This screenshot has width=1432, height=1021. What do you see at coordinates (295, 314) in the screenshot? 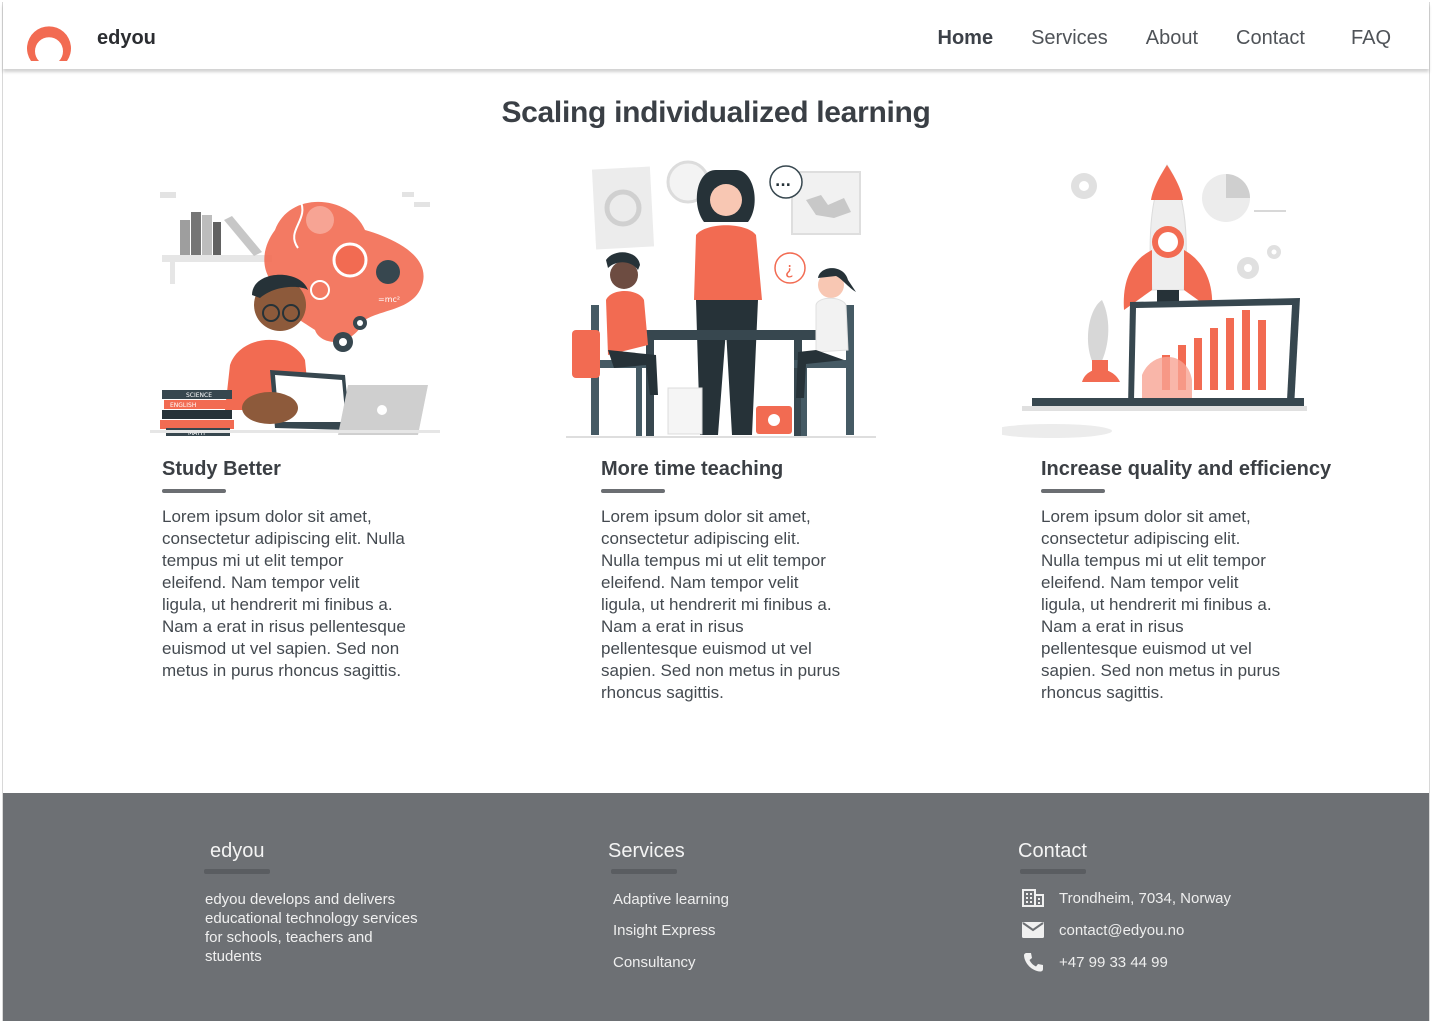
I see `study-illustration: =mc² SCIENCE ENGLISH MATH` at bounding box center [295, 314].